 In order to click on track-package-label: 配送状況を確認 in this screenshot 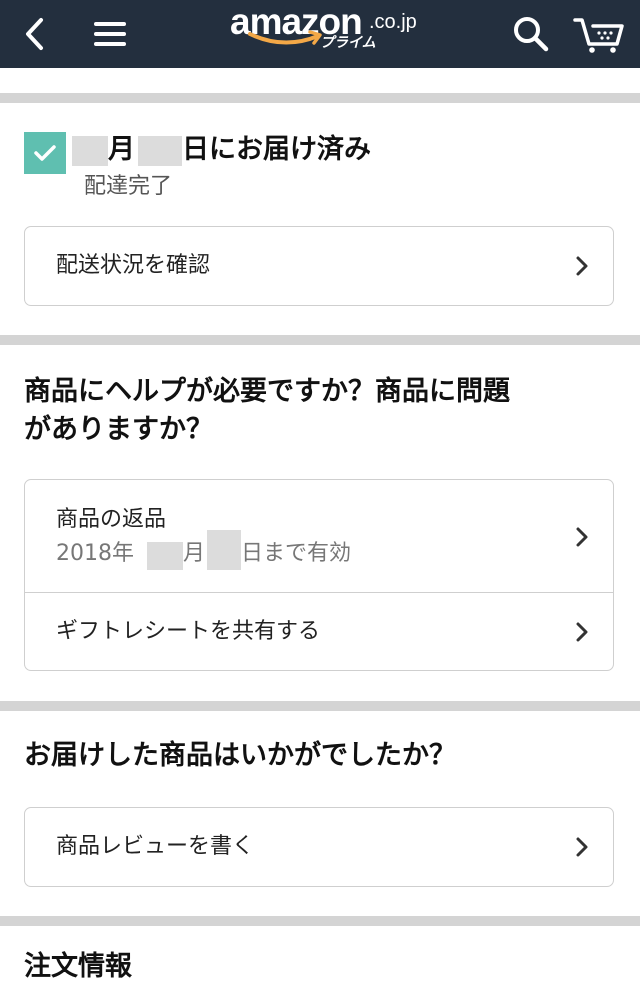, I will do `click(133, 265)`.